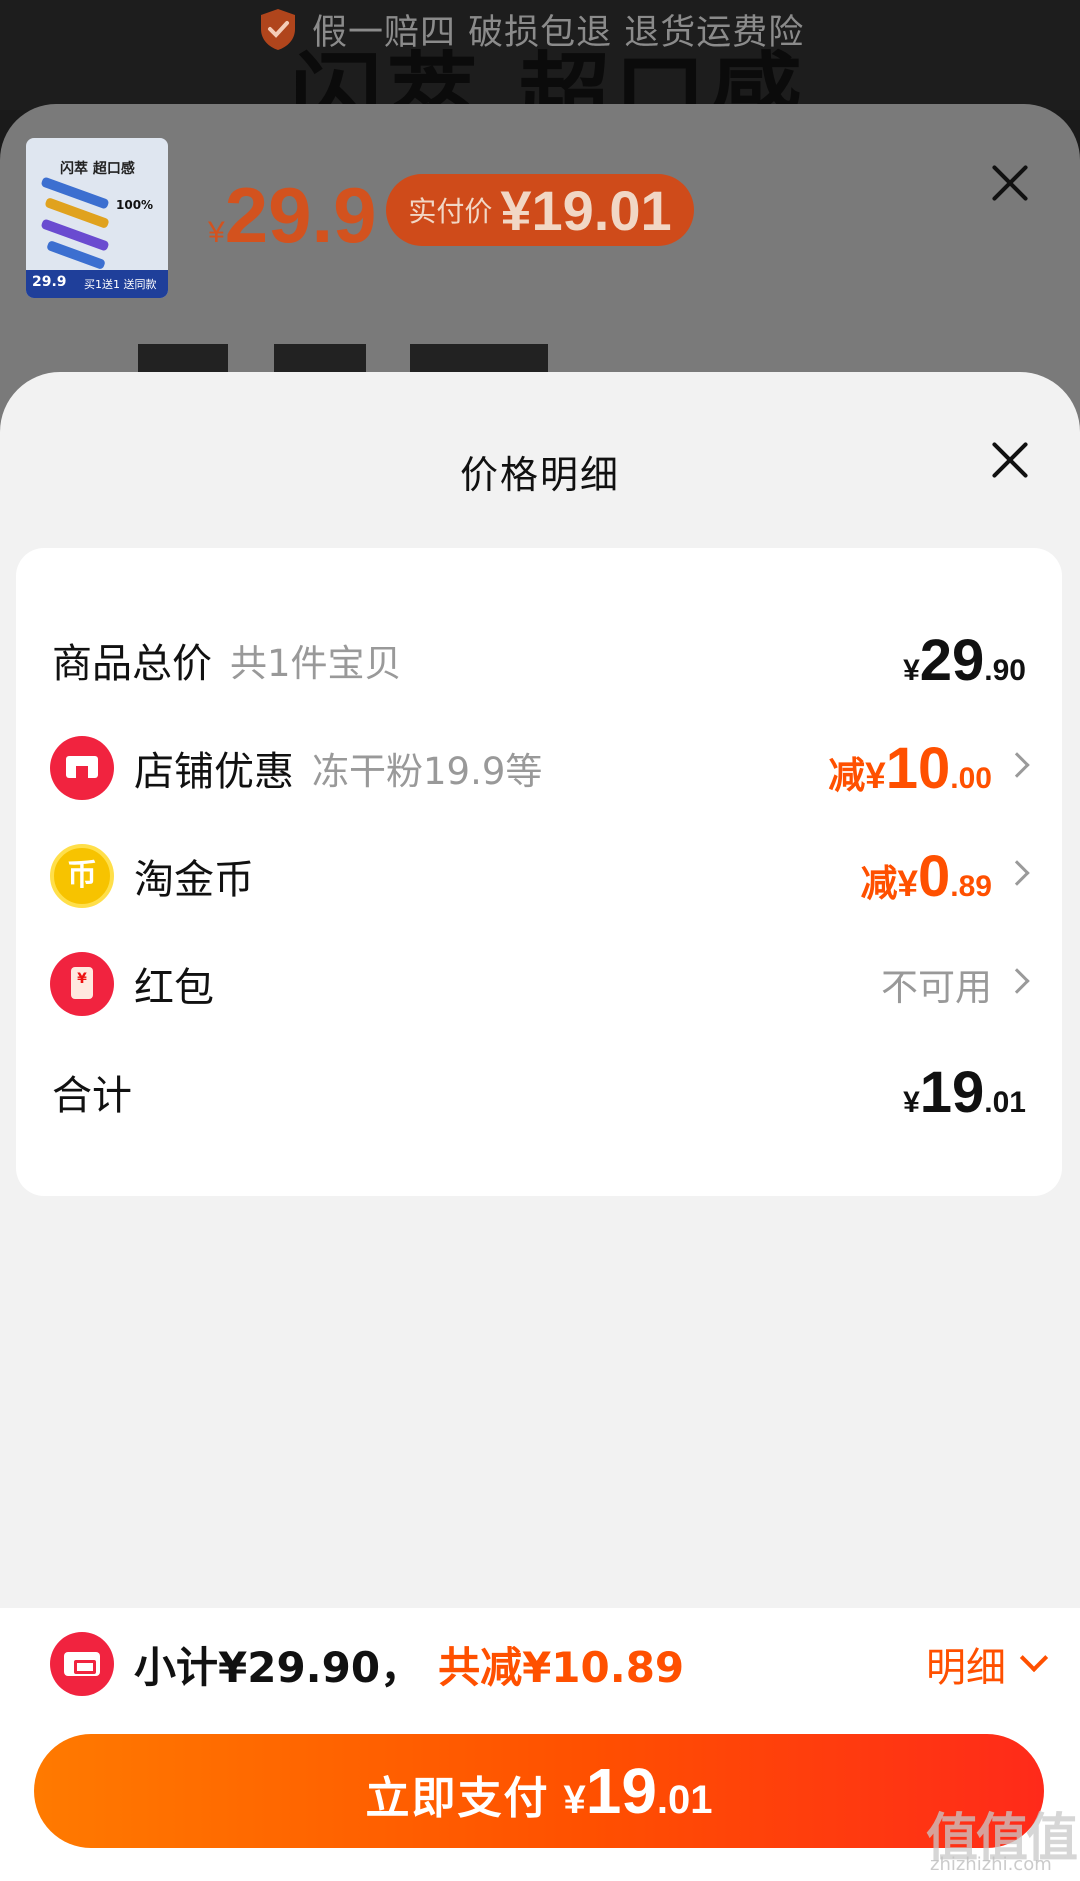 Image resolution: width=1080 pixels, height=1881 pixels. What do you see at coordinates (964, 1092) in the screenshot?
I see `sum-value: ¥ 19 .01` at bounding box center [964, 1092].